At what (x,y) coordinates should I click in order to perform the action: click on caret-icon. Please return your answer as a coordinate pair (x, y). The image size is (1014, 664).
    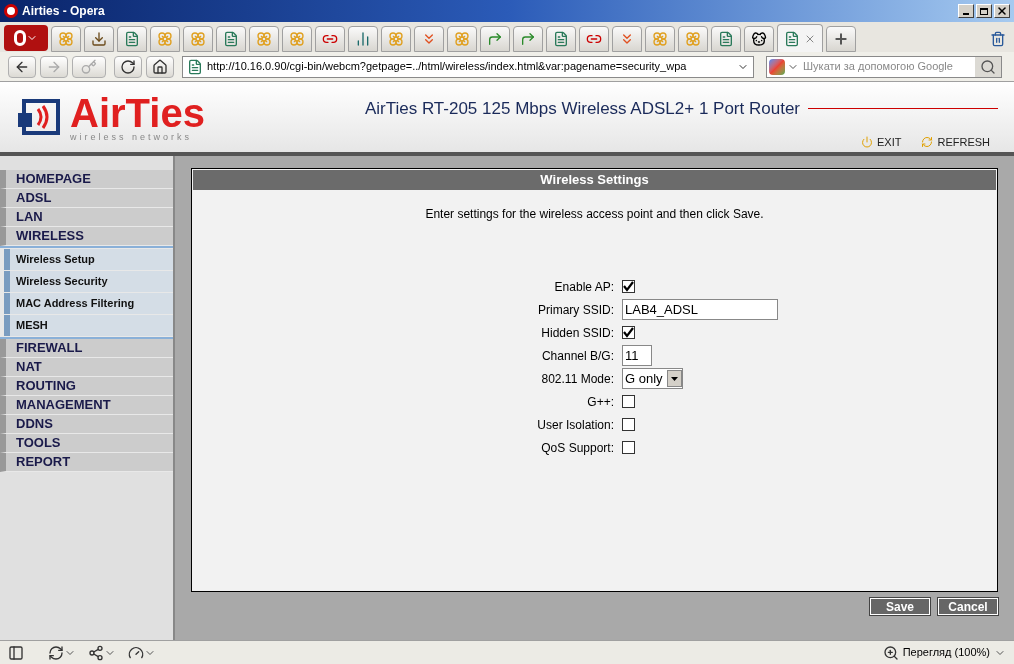
    Looking at the image, I should click on (674, 378).